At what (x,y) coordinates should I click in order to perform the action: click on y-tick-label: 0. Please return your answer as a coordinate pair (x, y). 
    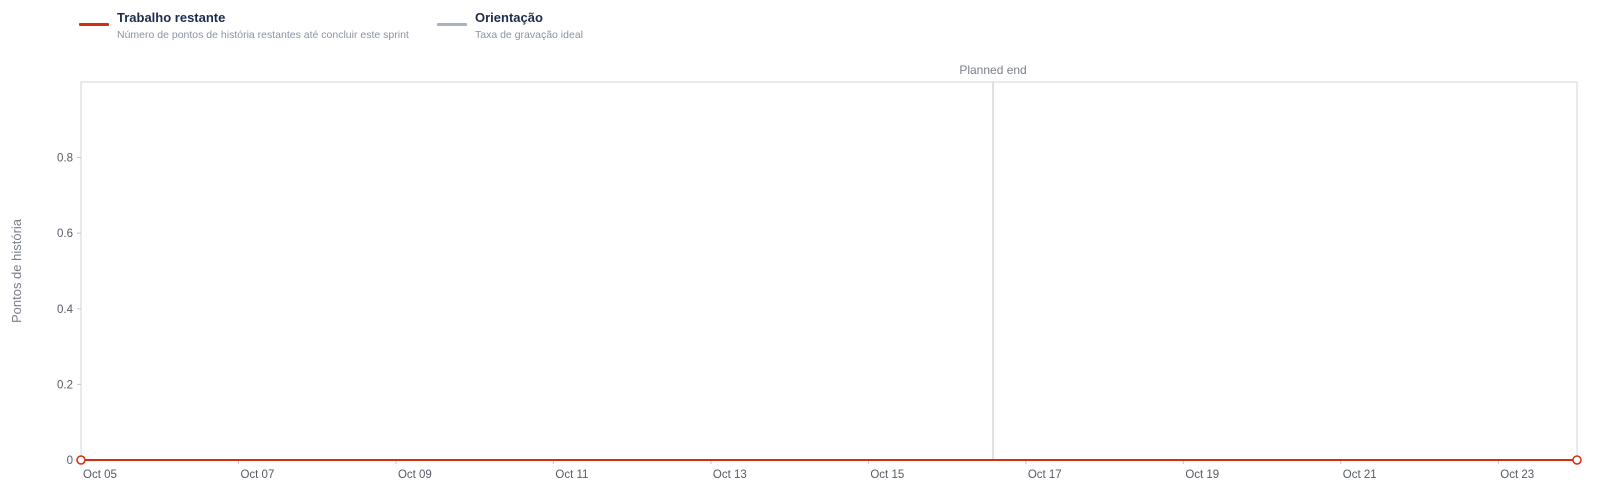
    Looking at the image, I should click on (70, 461).